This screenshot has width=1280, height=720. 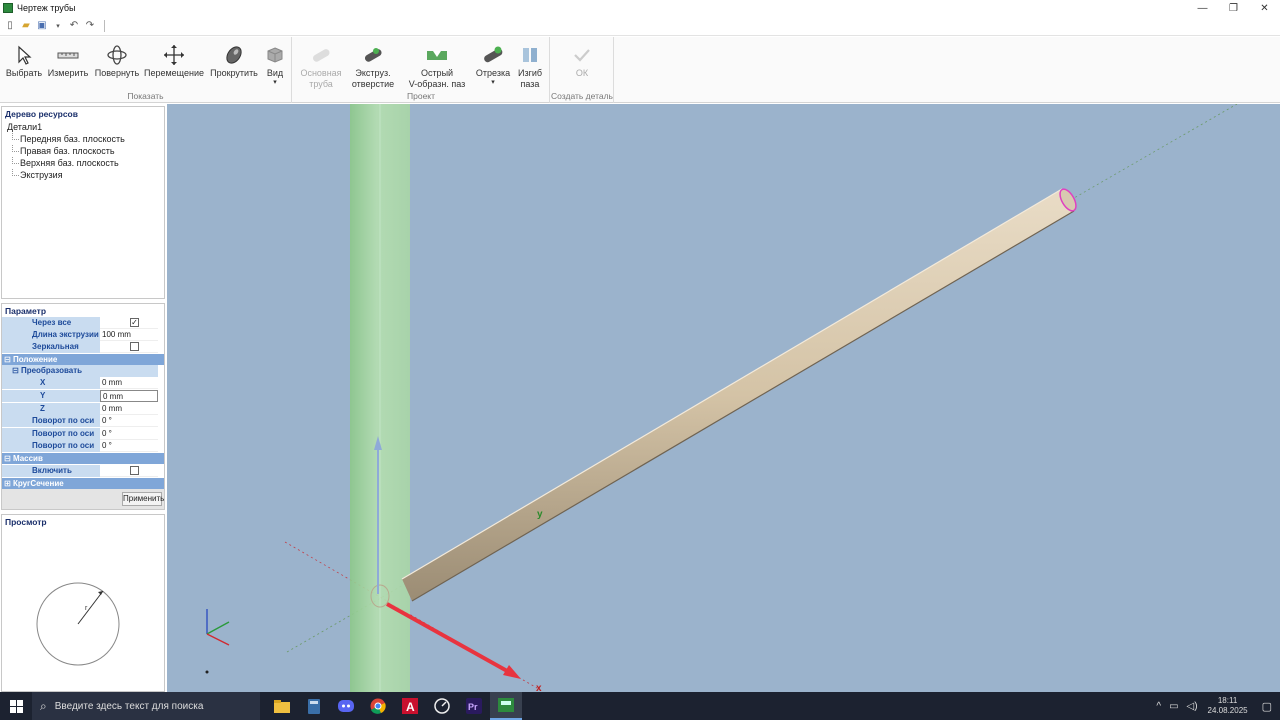 I want to click on transform-subcategory: ⊟ Преобразовать, so click(x=80, y=371).